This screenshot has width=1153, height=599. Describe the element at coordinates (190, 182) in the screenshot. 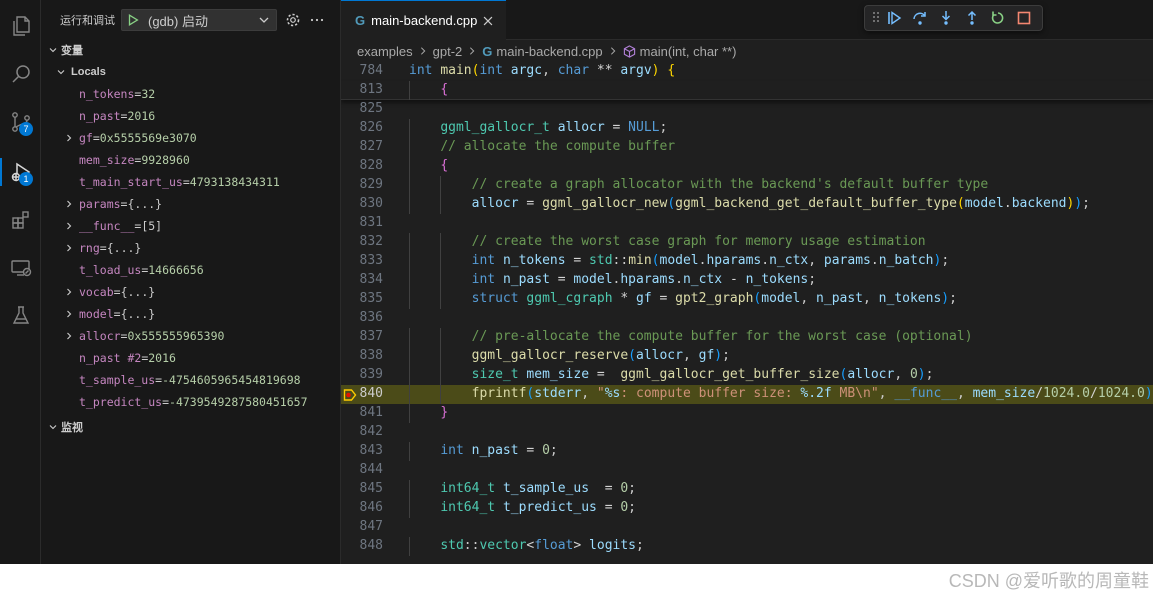

I see `variable-row: t_main_start_us = 4793138434311` at that location.